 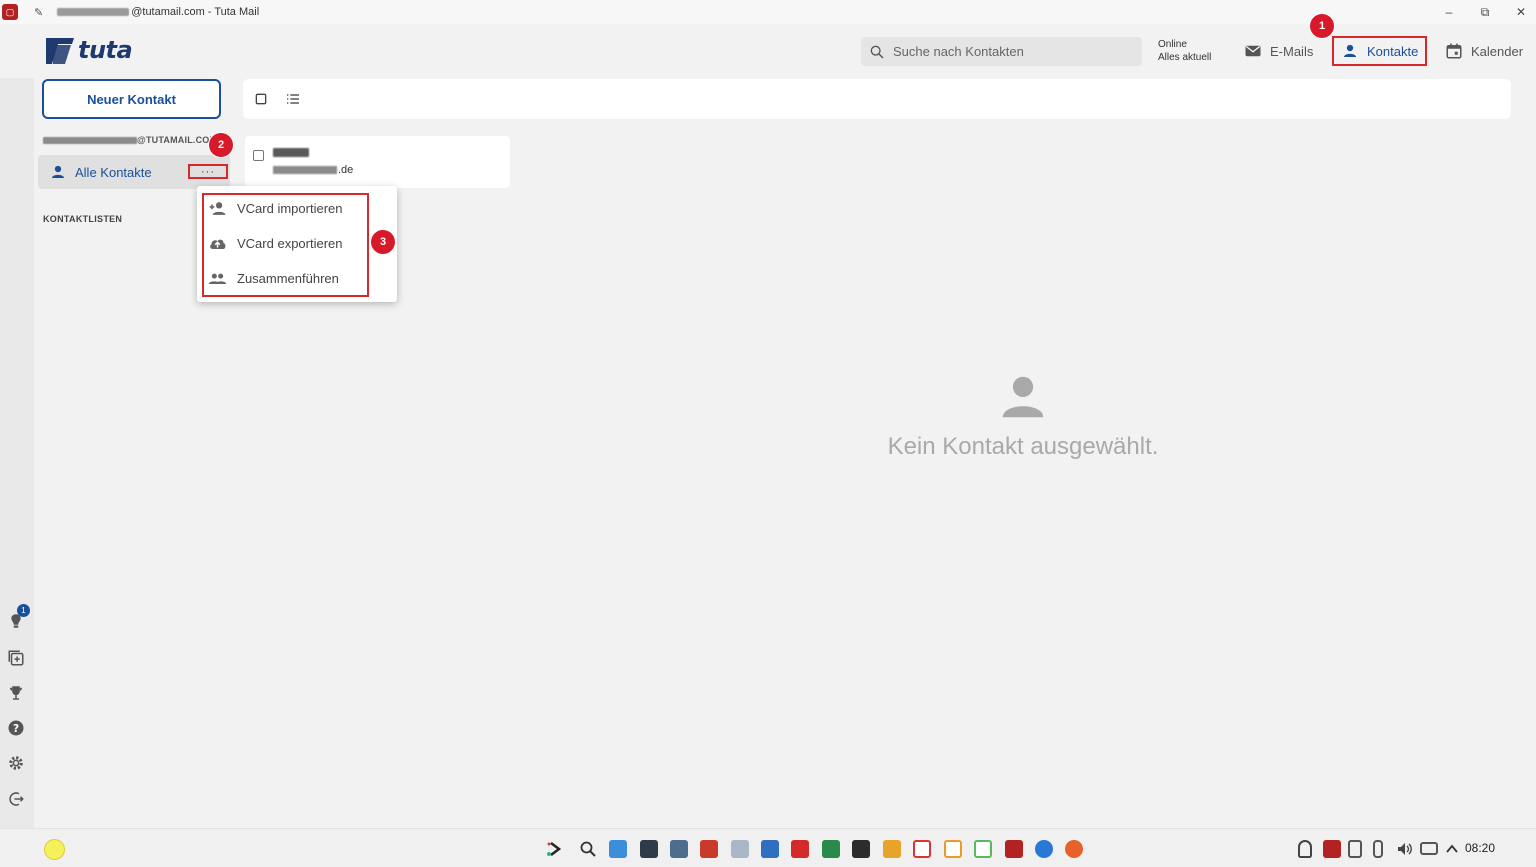 What do you see at coordinates (1014, 849) in the screenshot?
I see `tuta-taskbar-icon` at bounding box center [1014, 849].